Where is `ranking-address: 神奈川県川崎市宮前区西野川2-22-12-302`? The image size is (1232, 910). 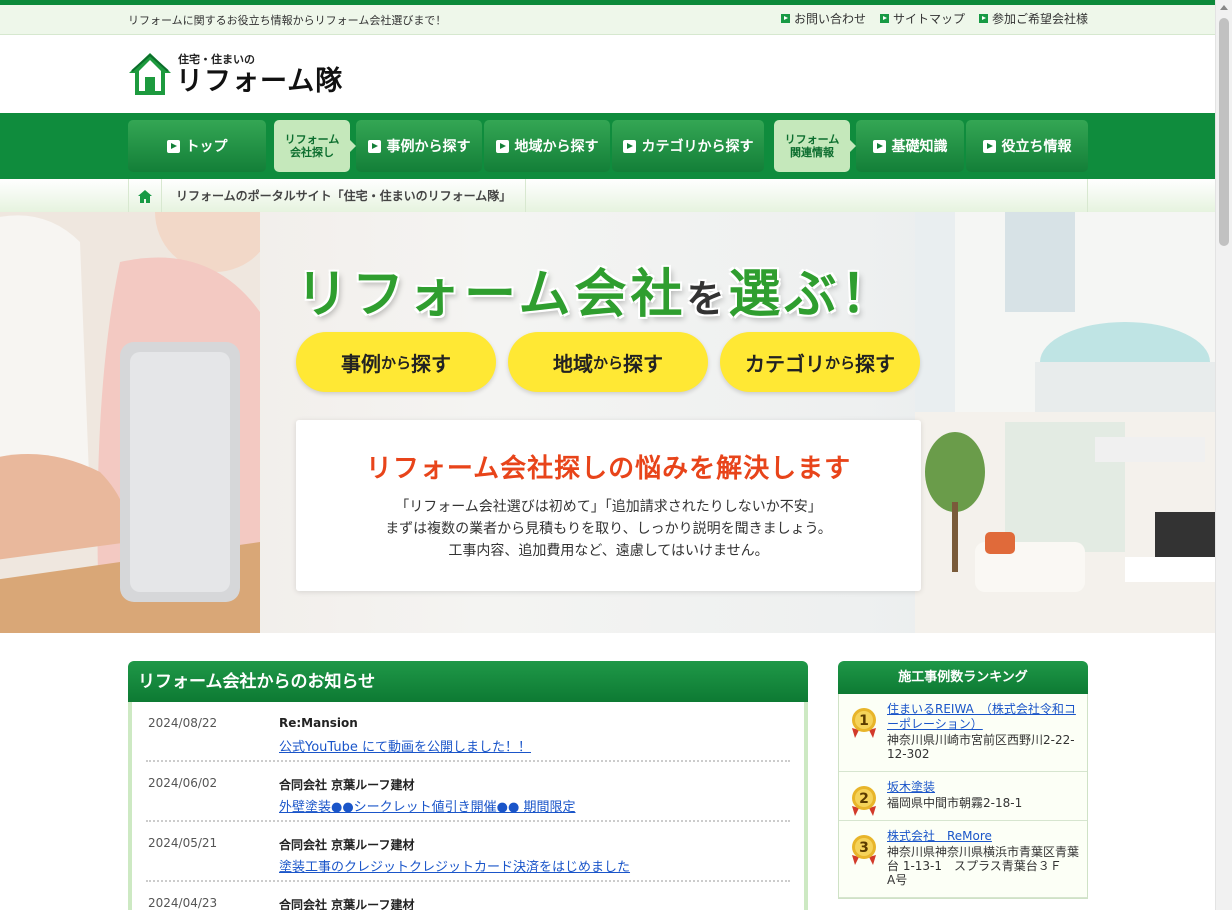 ranking-address: 神奈川県川崎市宮前区西野川2-22-12-302 is located at coordinates (981, 747).